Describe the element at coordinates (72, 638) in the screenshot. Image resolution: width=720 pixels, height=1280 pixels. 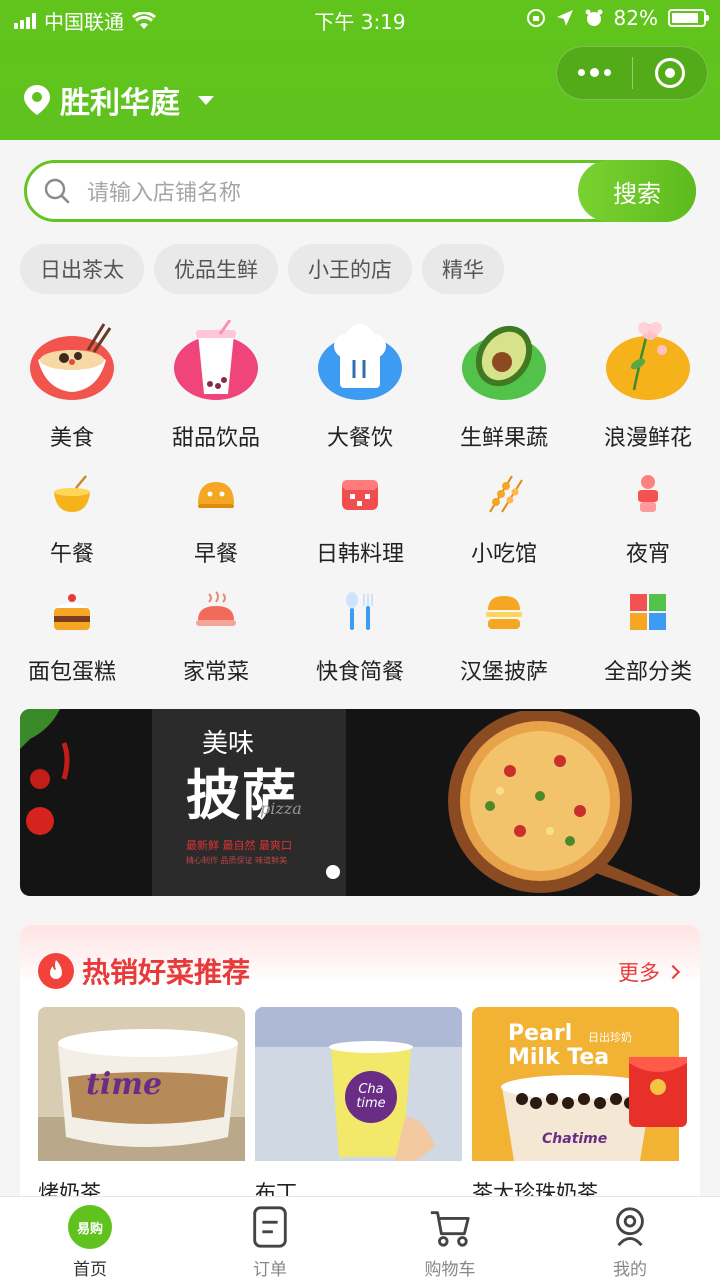
I see `category-bakery: 面包蛋糕` at that location.